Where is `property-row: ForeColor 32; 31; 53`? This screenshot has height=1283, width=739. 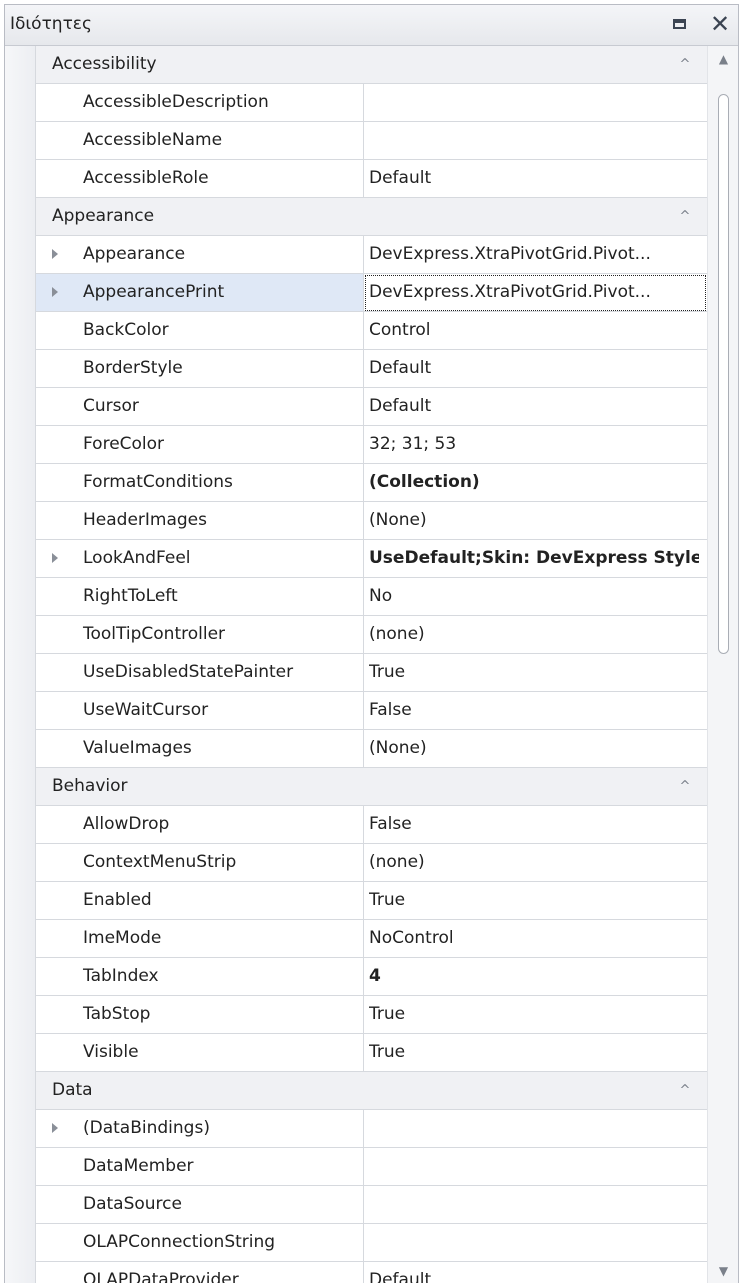
property-row: ForeColor 32; 31; 53 is located at coordinates (356, 445).